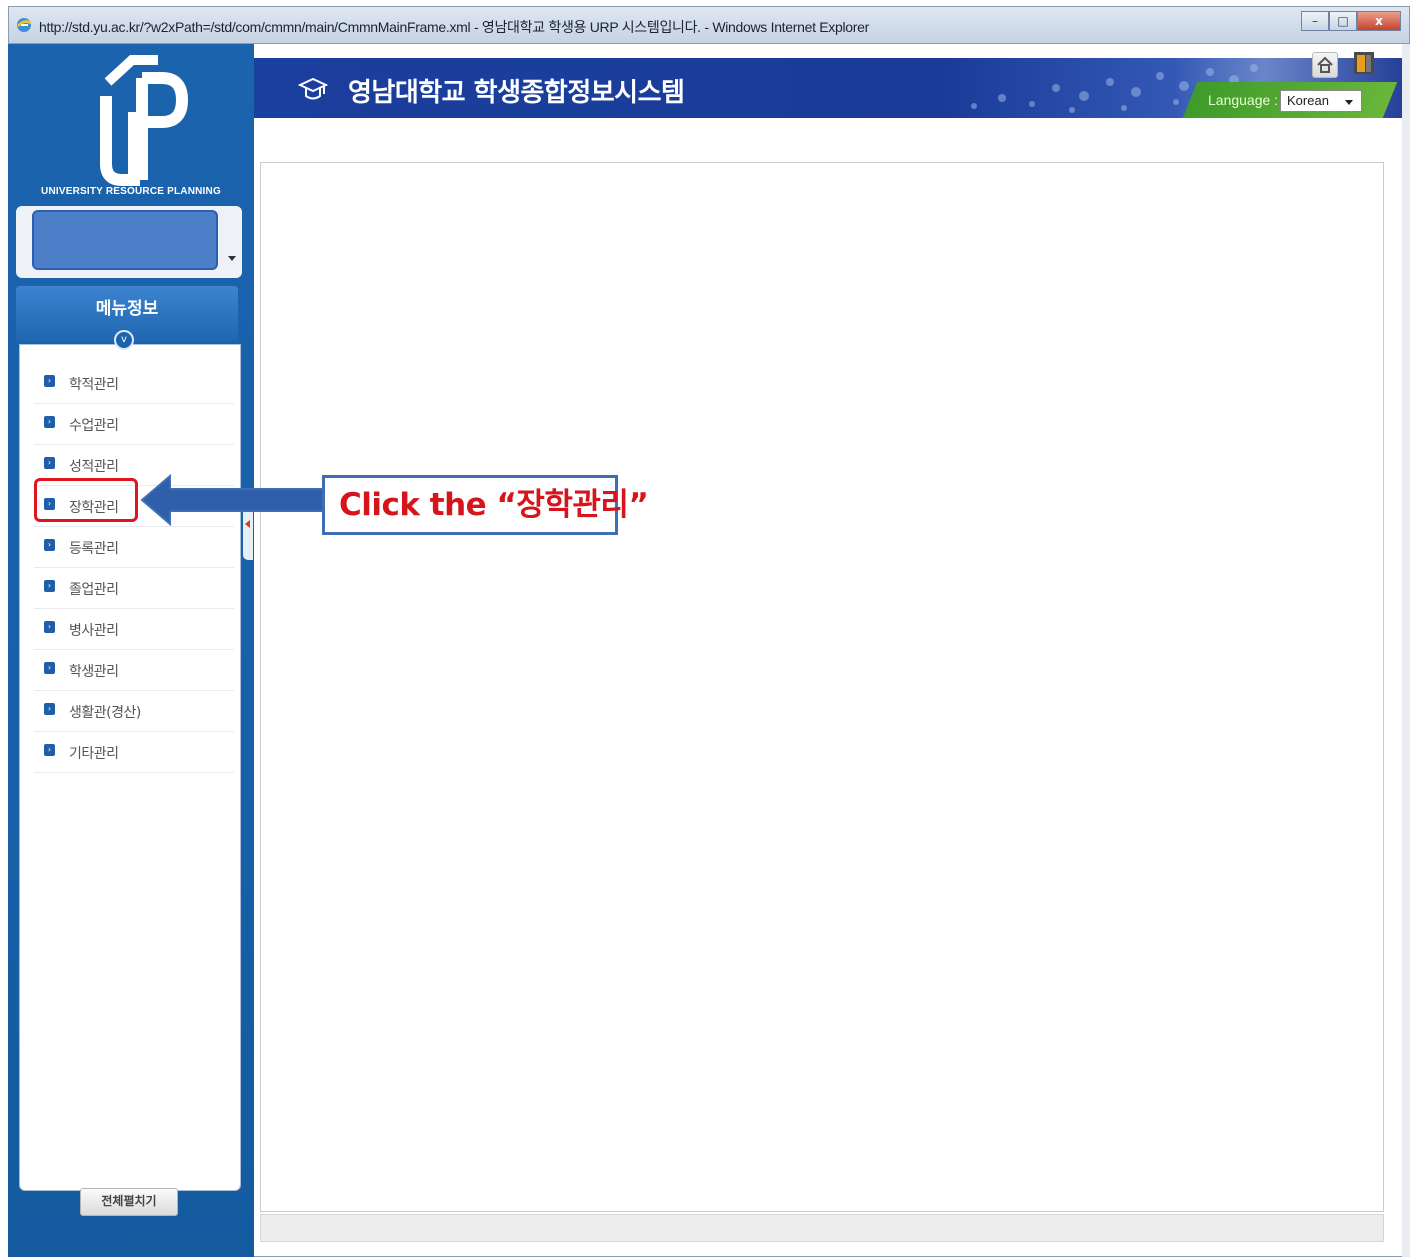 The width and height of the screenshot is (1417, 1260). Describe the element at coordinates (94, 631) in the screenshot. I see `menu-item-label: 병사관리` at that location.